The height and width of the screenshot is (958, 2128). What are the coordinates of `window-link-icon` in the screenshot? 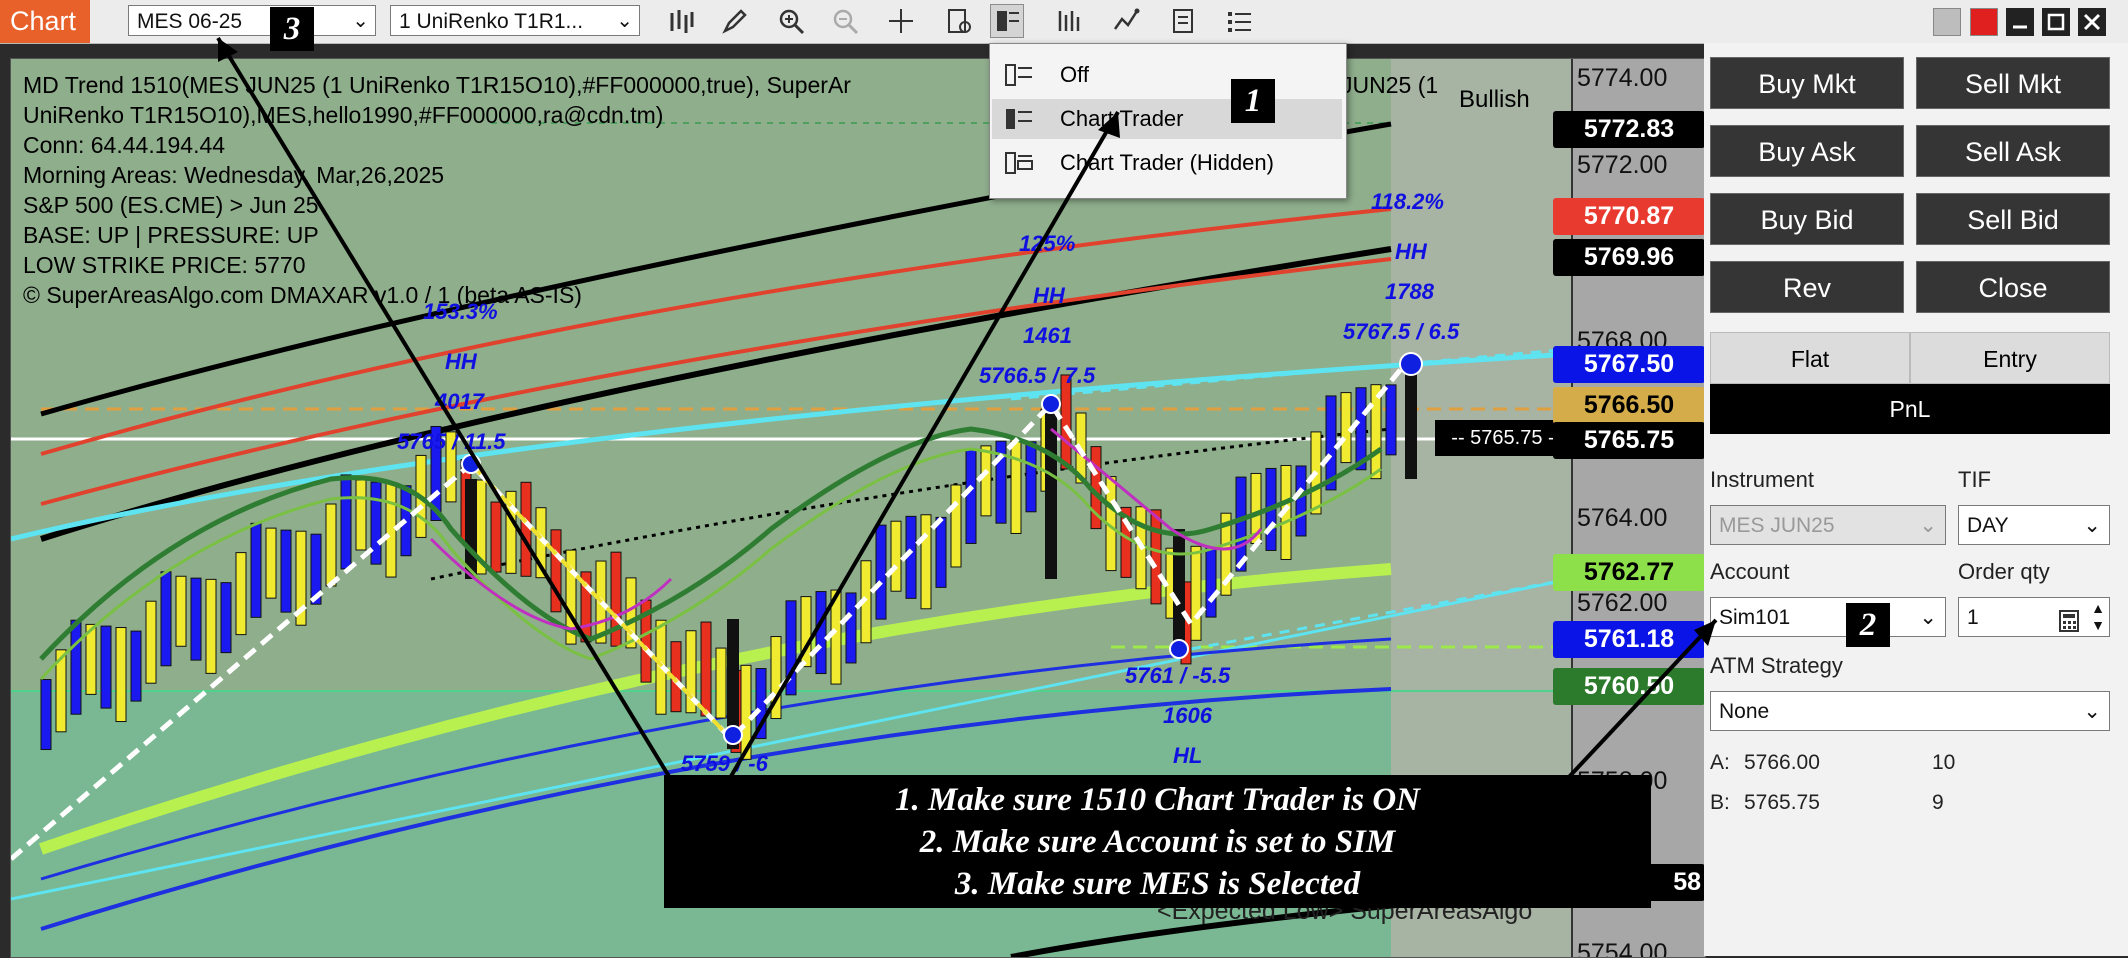 It's located at (1984, 22).